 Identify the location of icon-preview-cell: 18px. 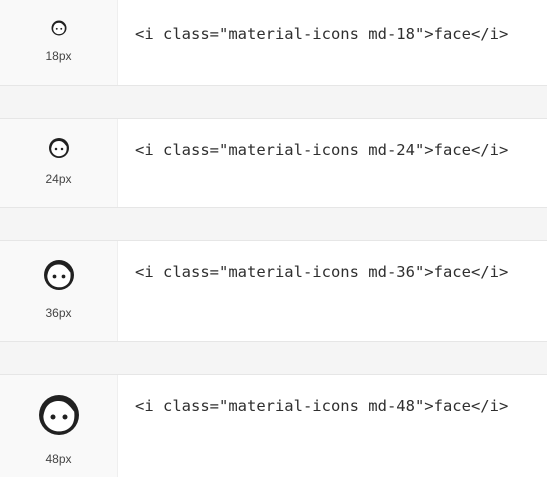
(59, 42).